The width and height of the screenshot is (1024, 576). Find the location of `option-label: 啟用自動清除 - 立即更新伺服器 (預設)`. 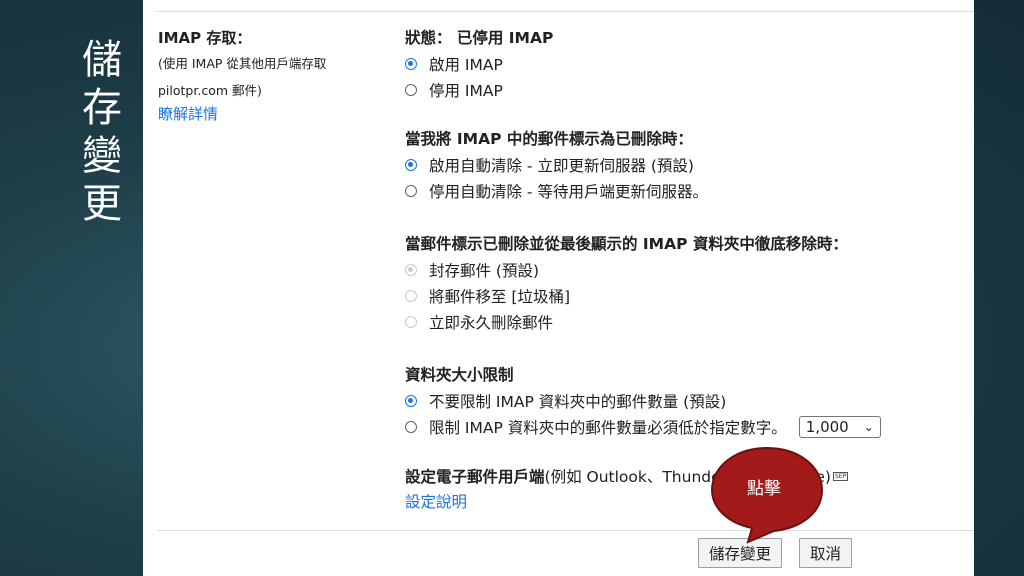

option-label: 啟用自動清除 - 立即更新伺服器 (預設) is located at coordinates (561, 166).